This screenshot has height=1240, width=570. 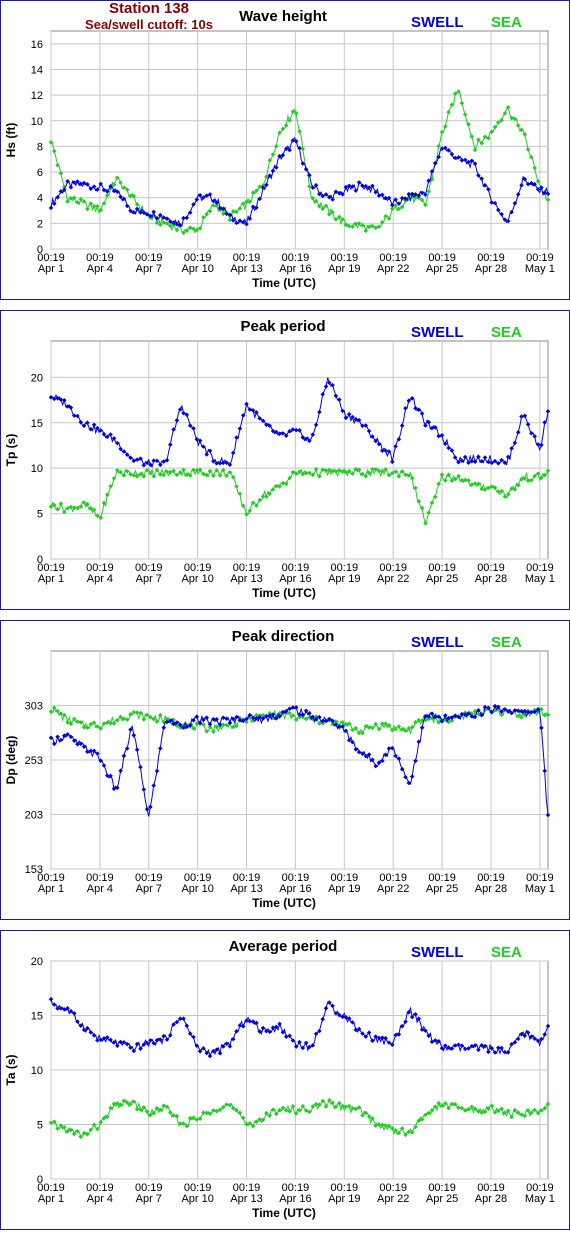 I want to click on station-header: Station 138 Sea/swell cutoff: 10s, so click(x=149, y=17).